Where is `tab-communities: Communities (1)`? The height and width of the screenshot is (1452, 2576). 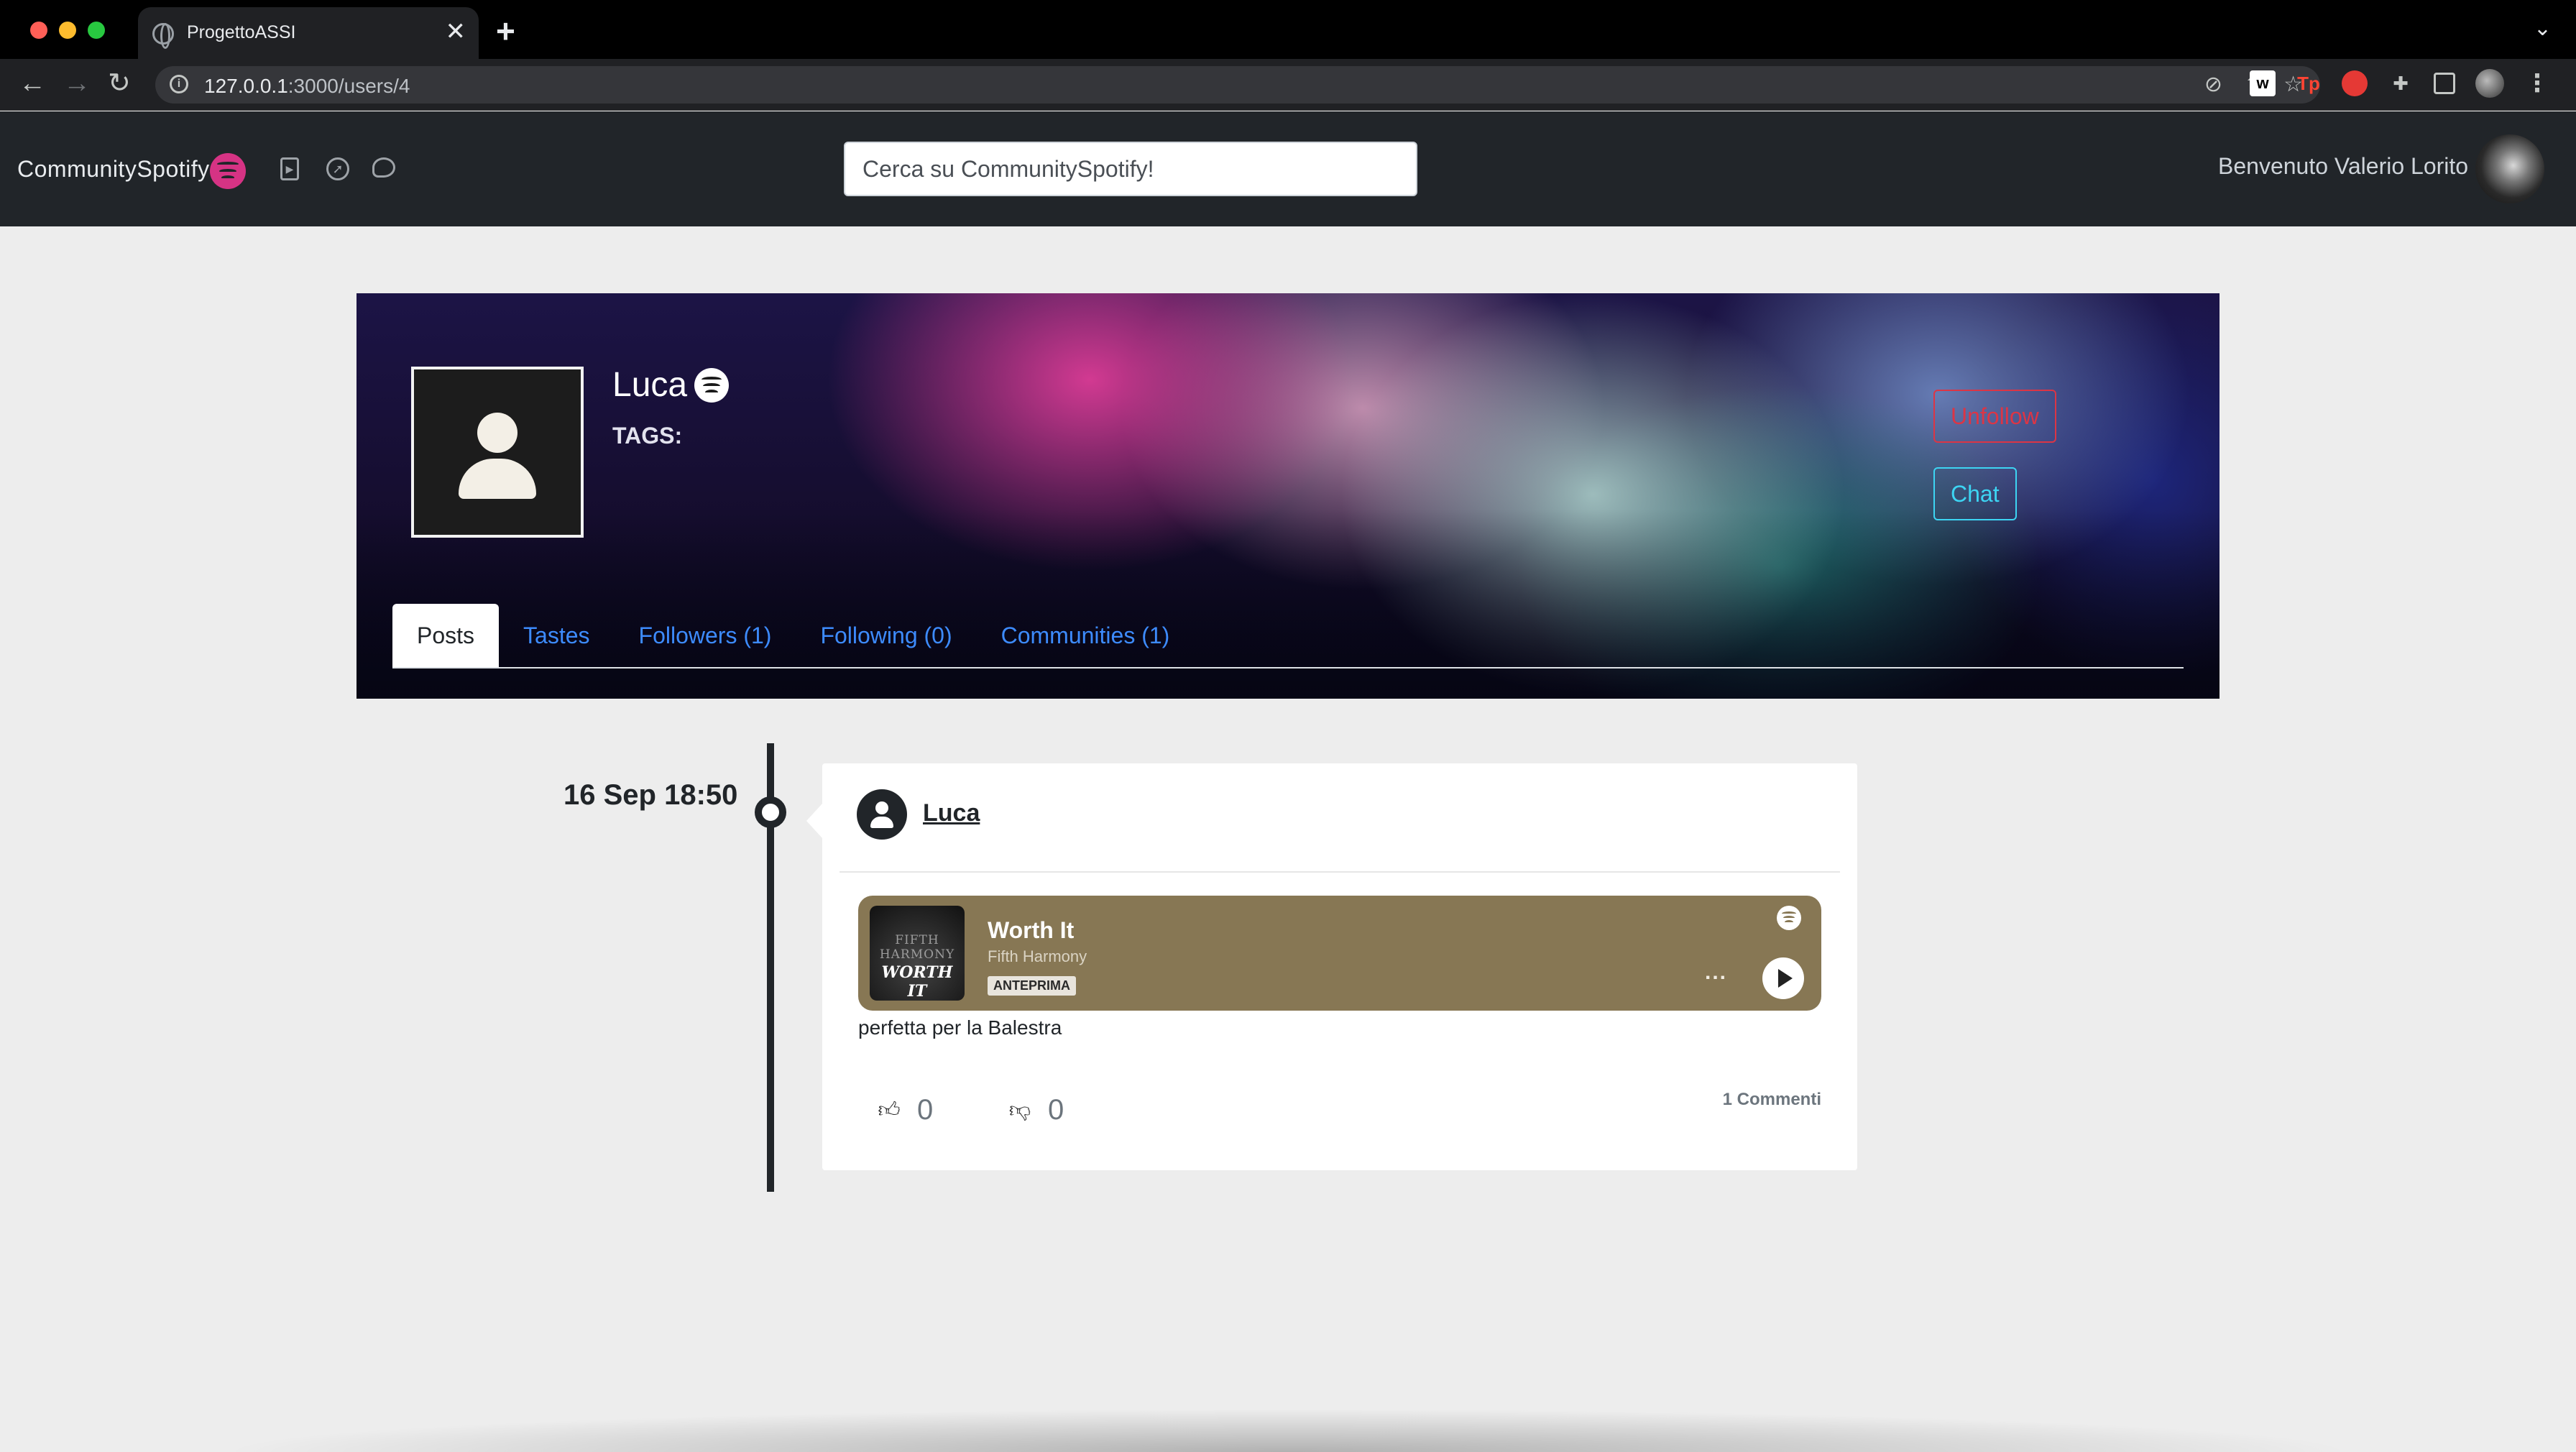 tab-communities: Communities (1) is located at coordinates (1086, 635).